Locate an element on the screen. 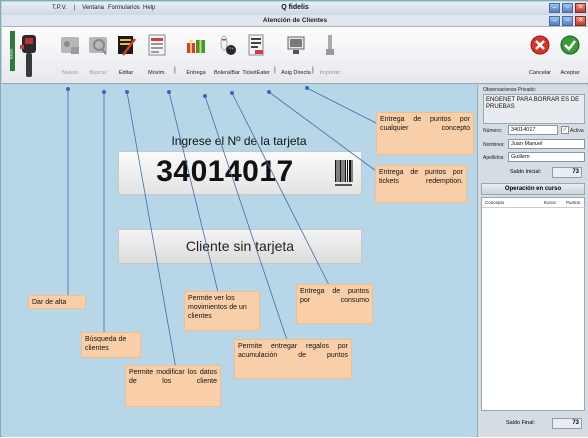 The image size is (588, 438). movimientos-label: Movim. is located at coordinates (157, 73).